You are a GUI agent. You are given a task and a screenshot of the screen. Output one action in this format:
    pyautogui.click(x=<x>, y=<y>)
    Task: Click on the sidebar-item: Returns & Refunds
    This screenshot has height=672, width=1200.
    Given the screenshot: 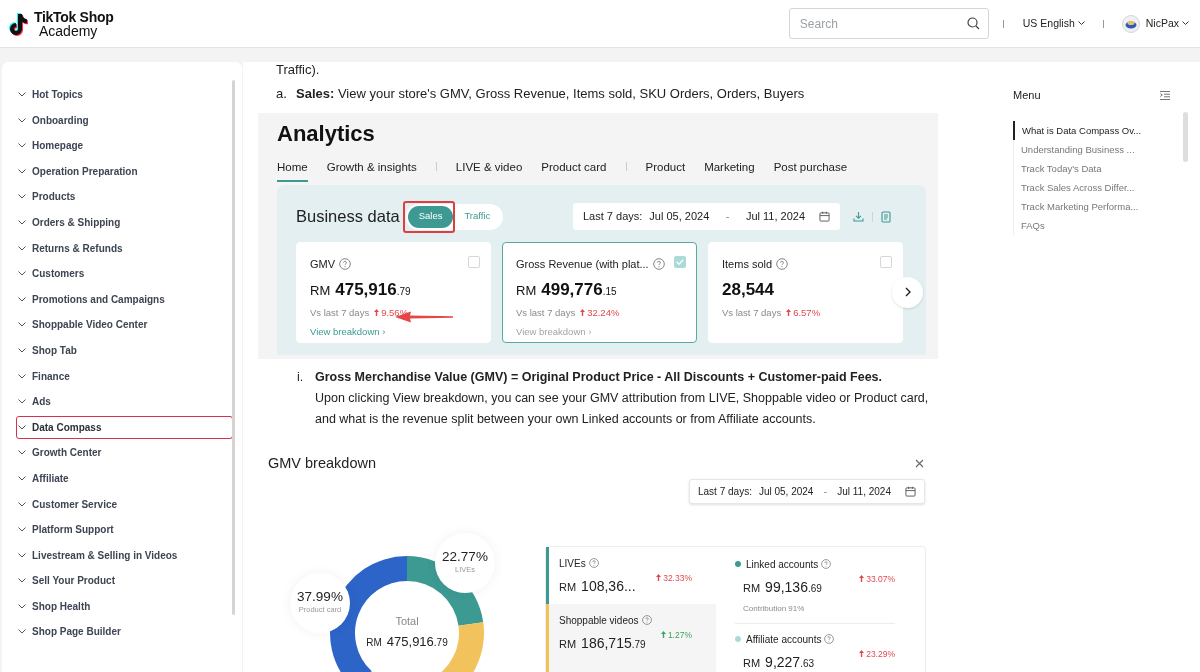 What is the action you would take?
    pyautogui.click(x=124, y=248)
    